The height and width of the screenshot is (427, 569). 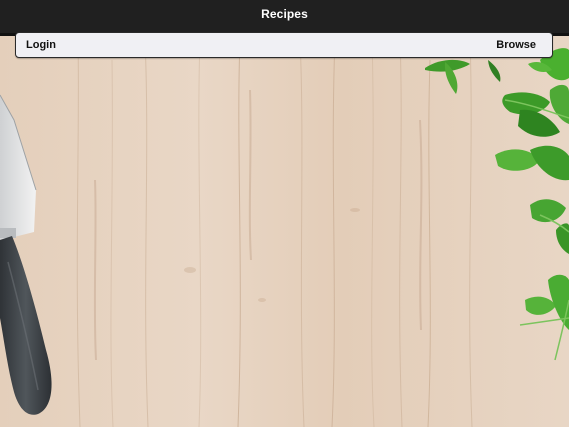 What do you see at coordinates (284, 45) in the screenshot?
I see `nav-bar: Login Browse` at bounding box center [284, 45].